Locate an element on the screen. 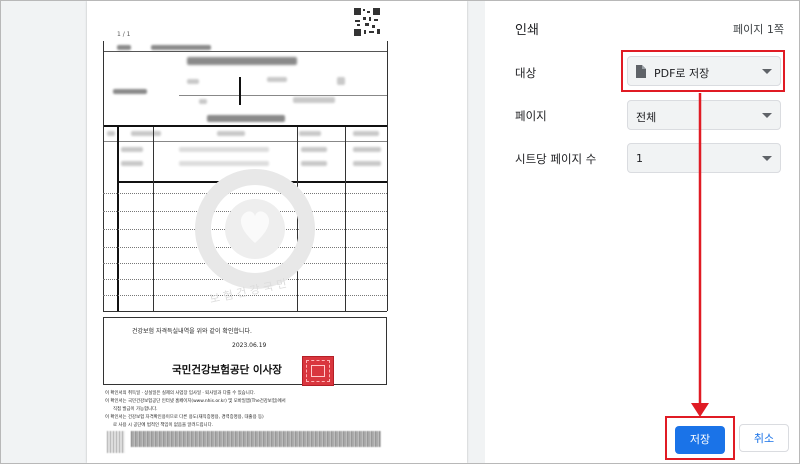 This screenshot has width=800, height=464. highlight-save is located at coordinates (700, 438).